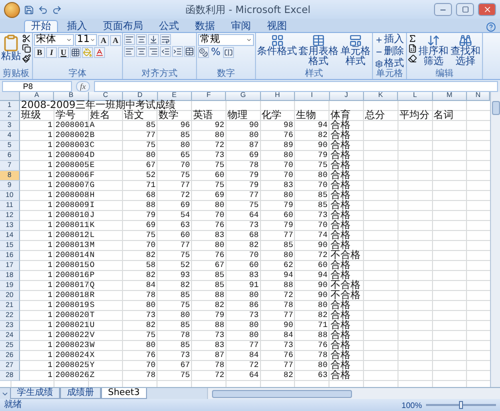 The width and height of the screenshot is (500, 411). What do you see at coordinates (29, 9) in the screenshot?
I see `save-icon` at bounding box center [29, 9].